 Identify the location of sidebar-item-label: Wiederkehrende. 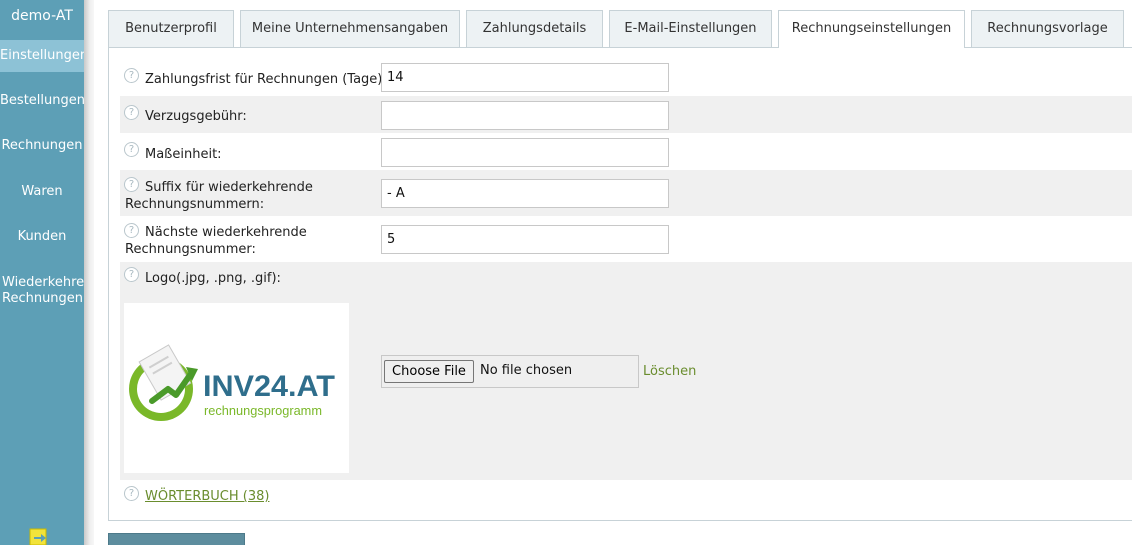
(43, 282).